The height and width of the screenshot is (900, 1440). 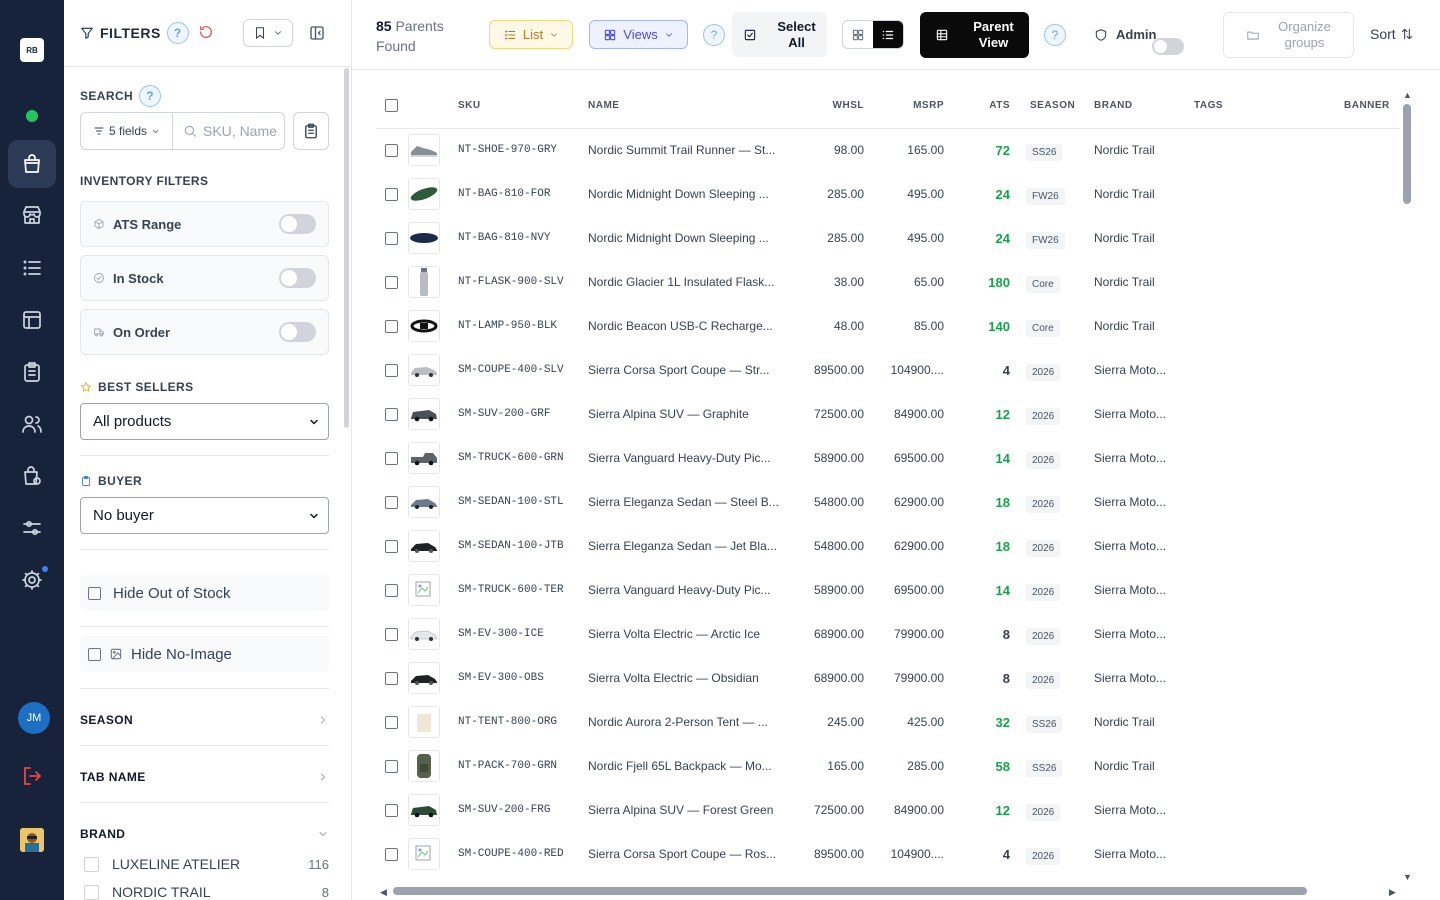 I want to click on store-icon, so click(x=32, y=215).